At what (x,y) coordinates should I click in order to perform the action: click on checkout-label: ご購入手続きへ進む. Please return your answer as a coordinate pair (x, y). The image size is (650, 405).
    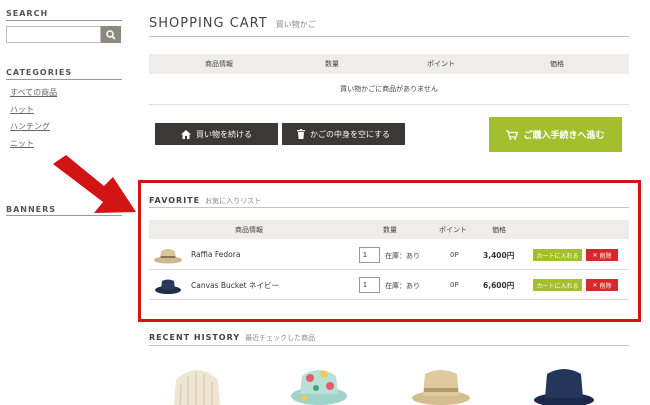
    Looking at the image, I should click on (564, 136).